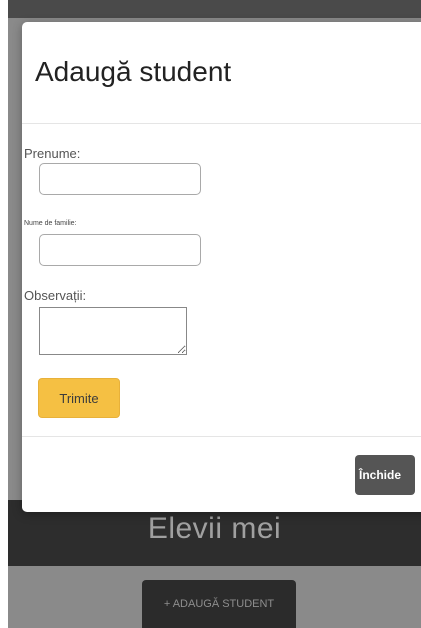 The width and height of the screenshot is (421, 628). I want to click on notes-textarea, so click(113, 331).